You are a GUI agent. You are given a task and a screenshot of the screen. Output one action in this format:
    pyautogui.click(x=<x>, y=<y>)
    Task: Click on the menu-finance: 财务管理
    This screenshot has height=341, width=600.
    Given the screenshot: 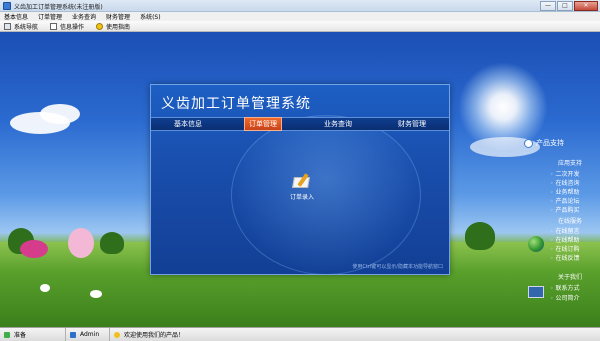 What is the action you would take?
    pyautogui.click(x=118, y=16)
    